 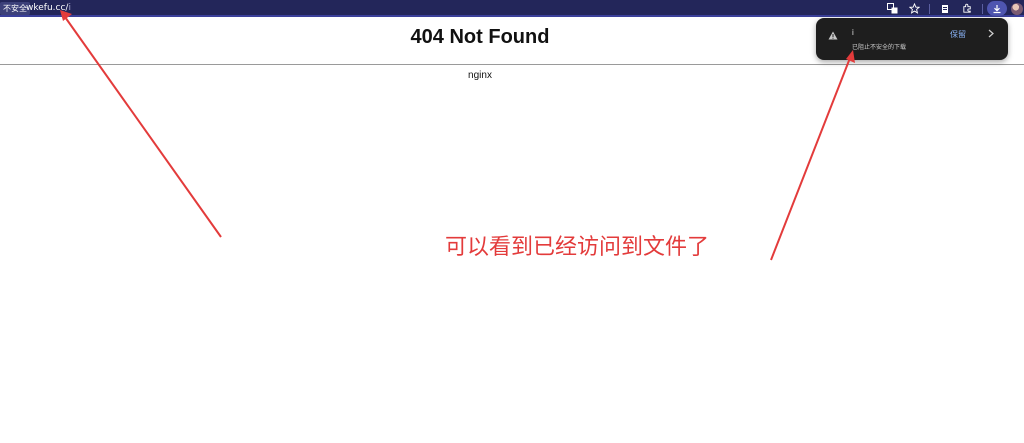 I want to click on annotation-text: 可以看到已经访问到文件了, so click(x=577, y=247).